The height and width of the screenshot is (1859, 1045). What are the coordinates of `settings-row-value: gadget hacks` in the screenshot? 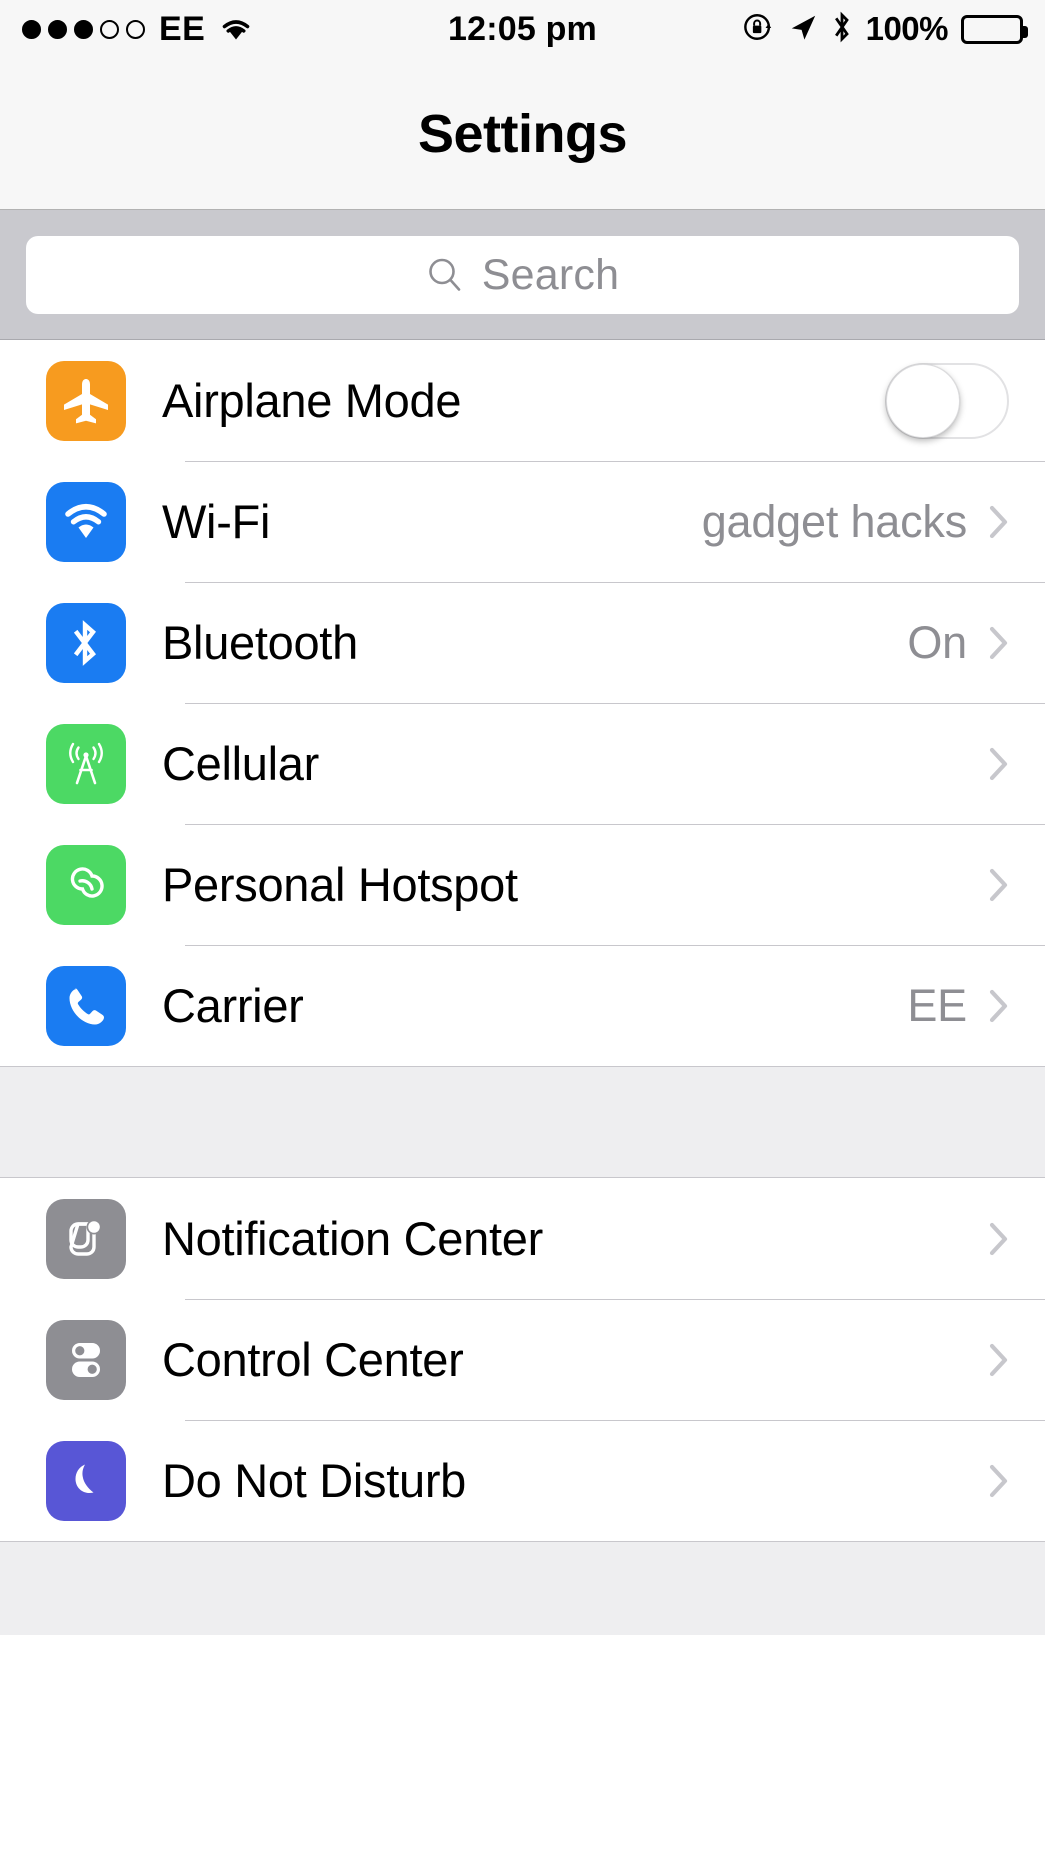 It's located at (834, 521).